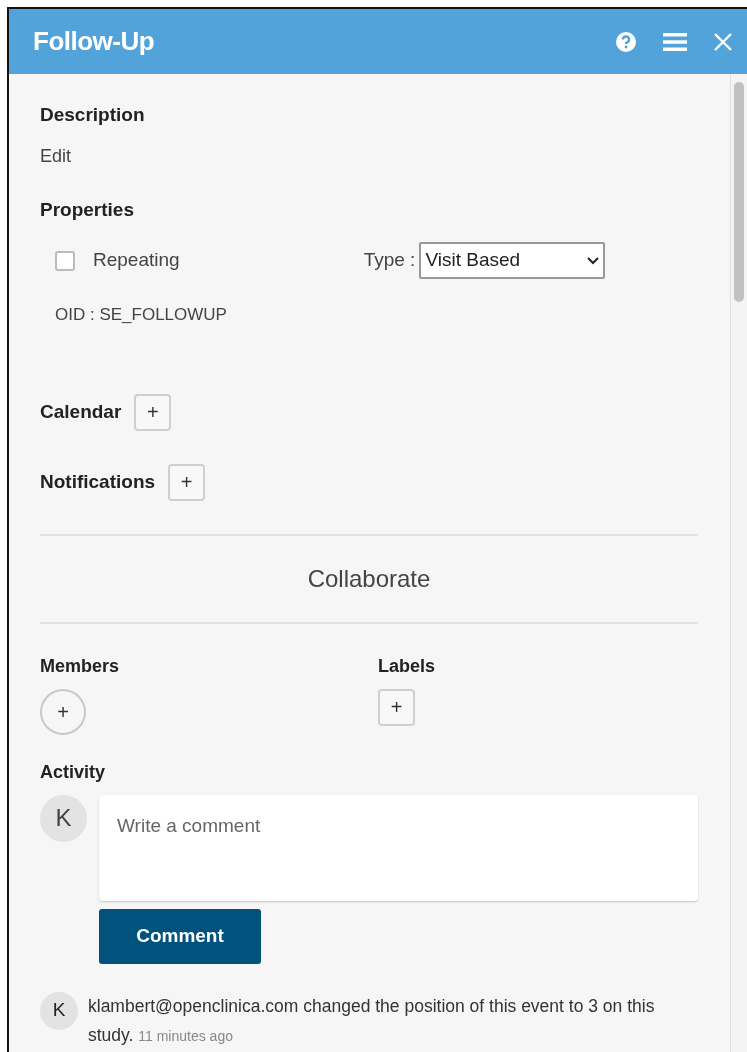 This screenshot has width=747, height=1052. Describe the element at coordinates (369, 578) in the screenshot. I see `collaborate-heading: Collaborate` at that location.